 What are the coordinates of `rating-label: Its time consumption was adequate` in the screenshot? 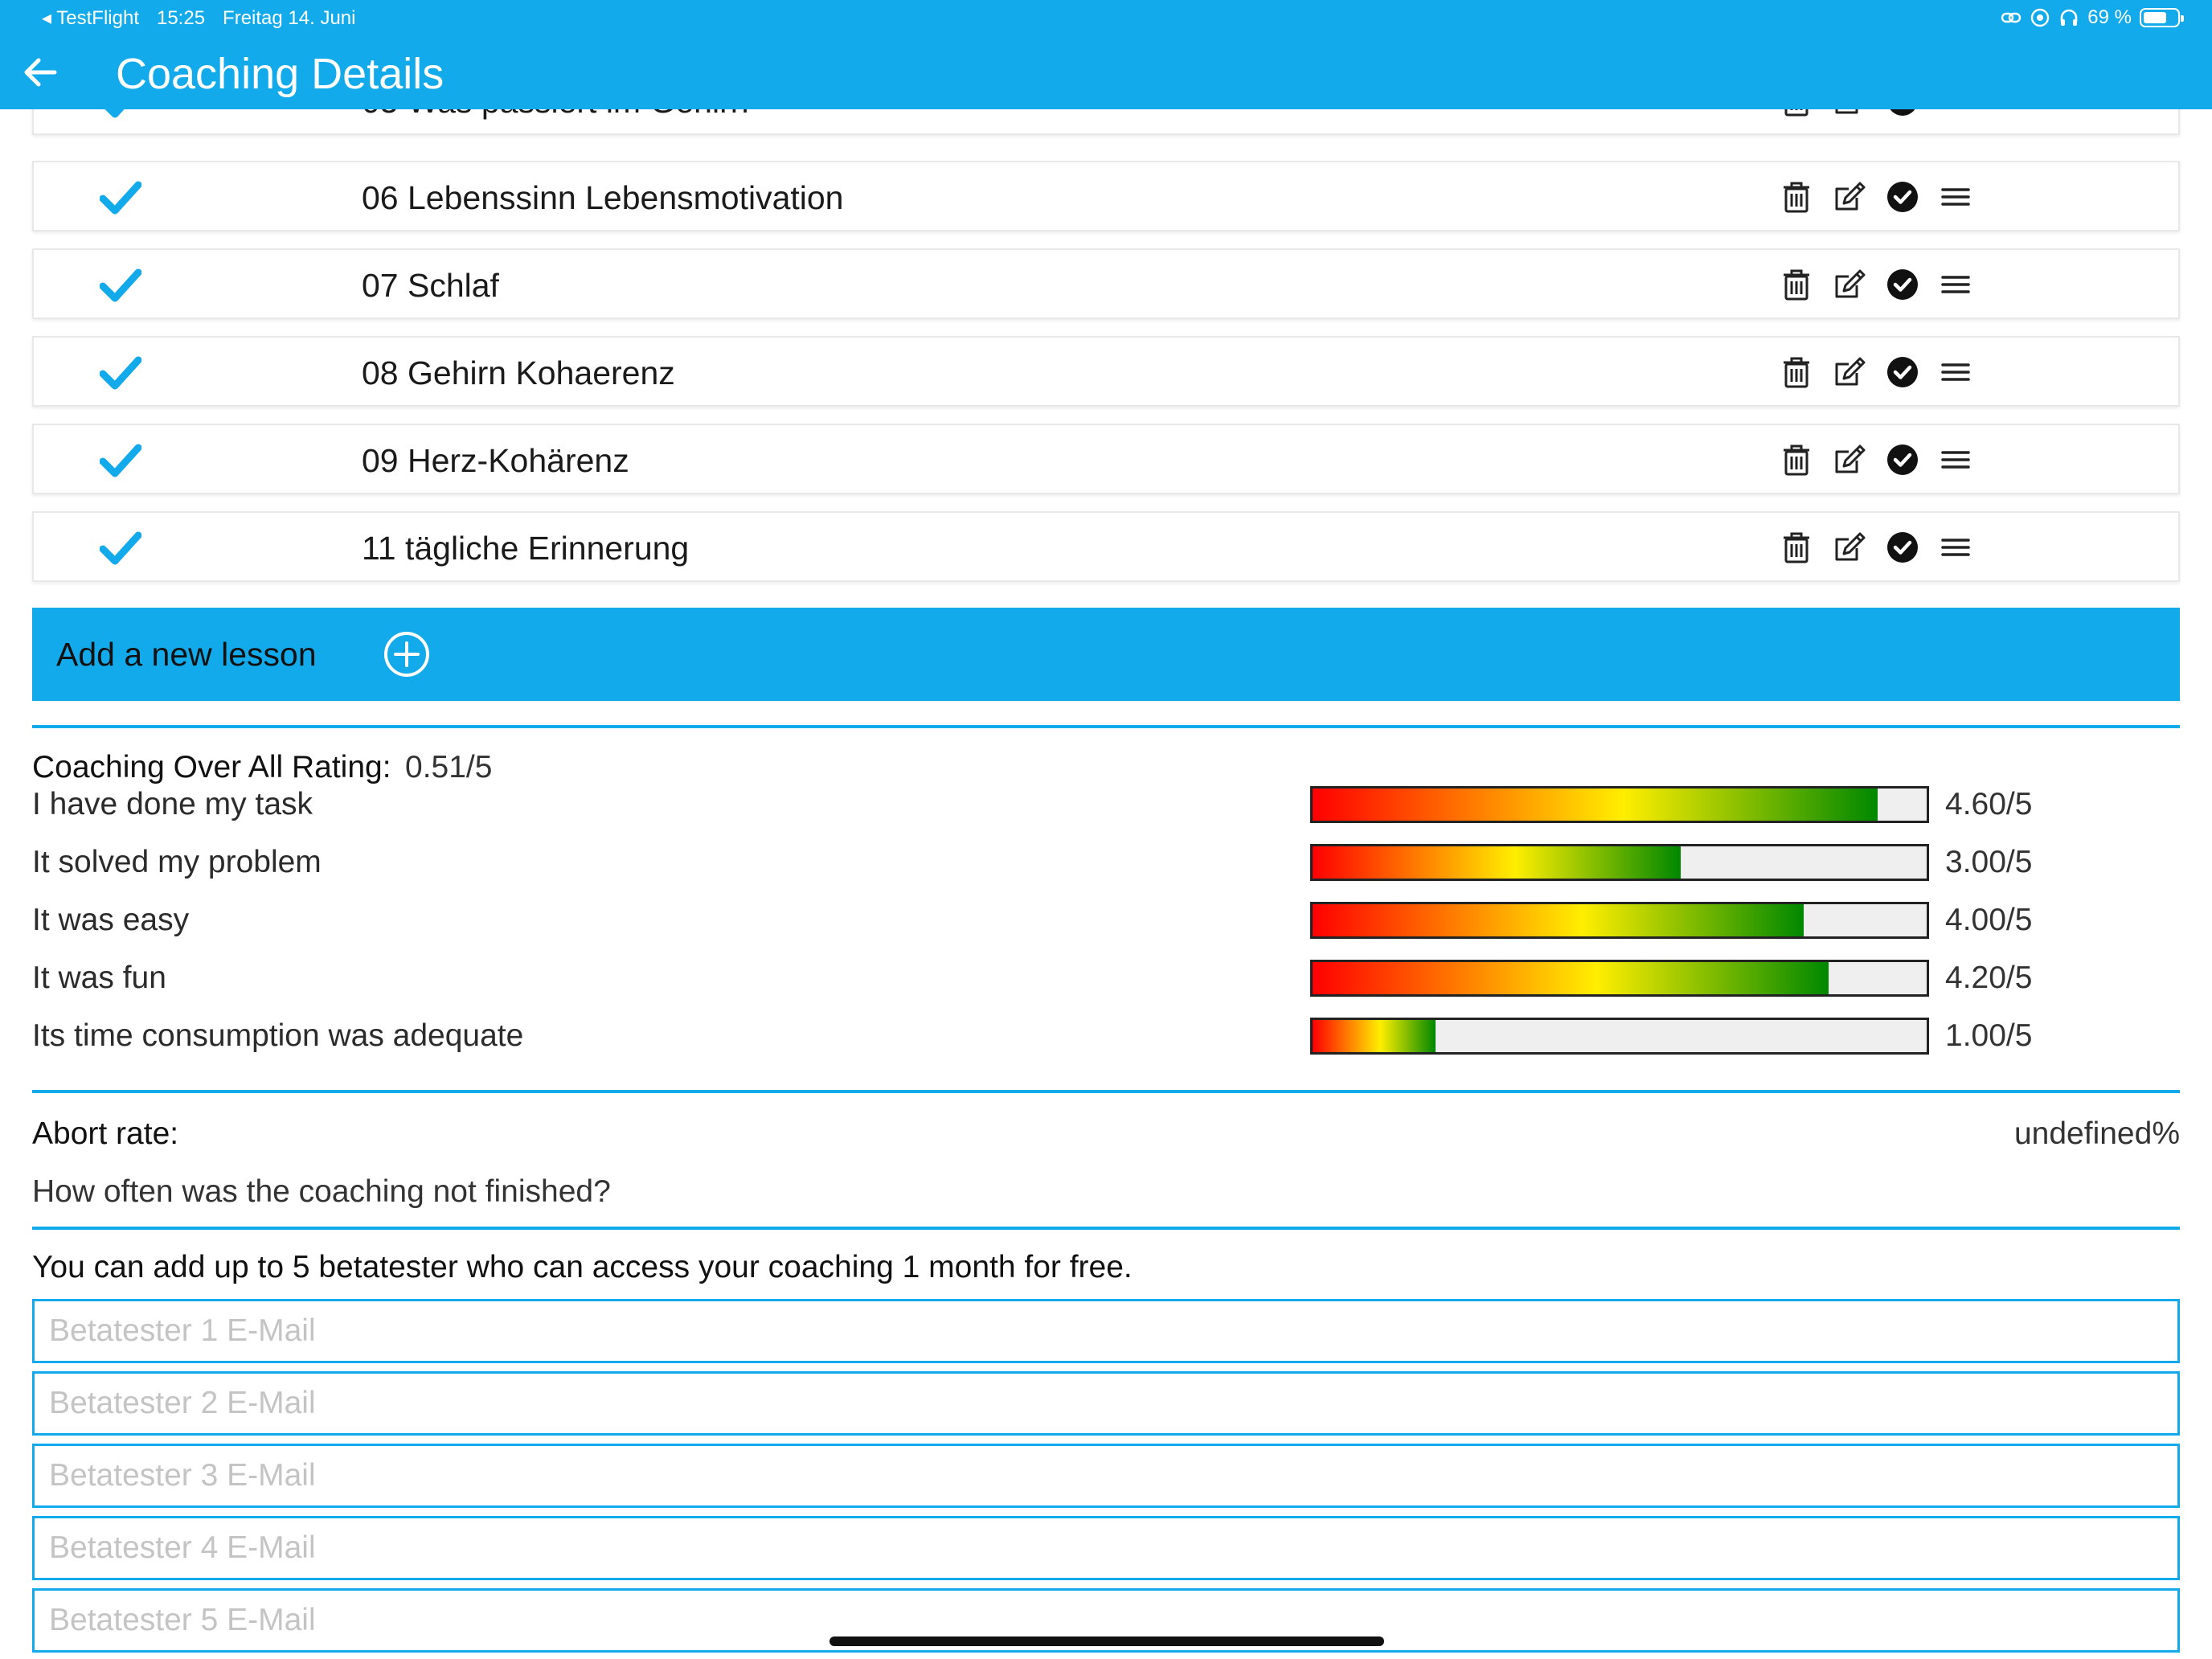 It's located at (278, 1035).